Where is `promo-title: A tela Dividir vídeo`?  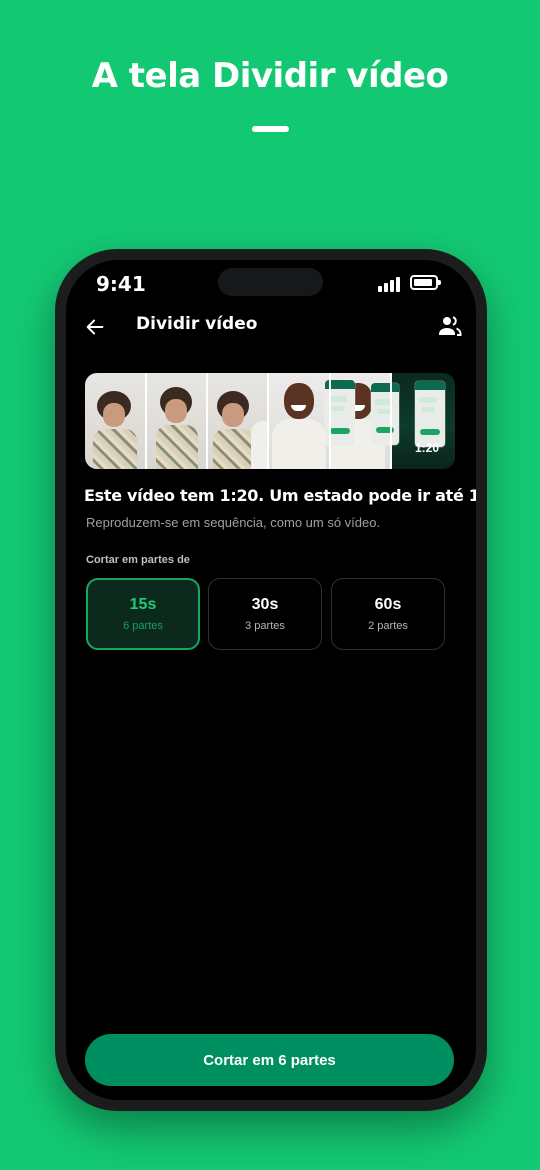
promo-title: A tela Dividir vídeo is located at coordinates (270, 76).